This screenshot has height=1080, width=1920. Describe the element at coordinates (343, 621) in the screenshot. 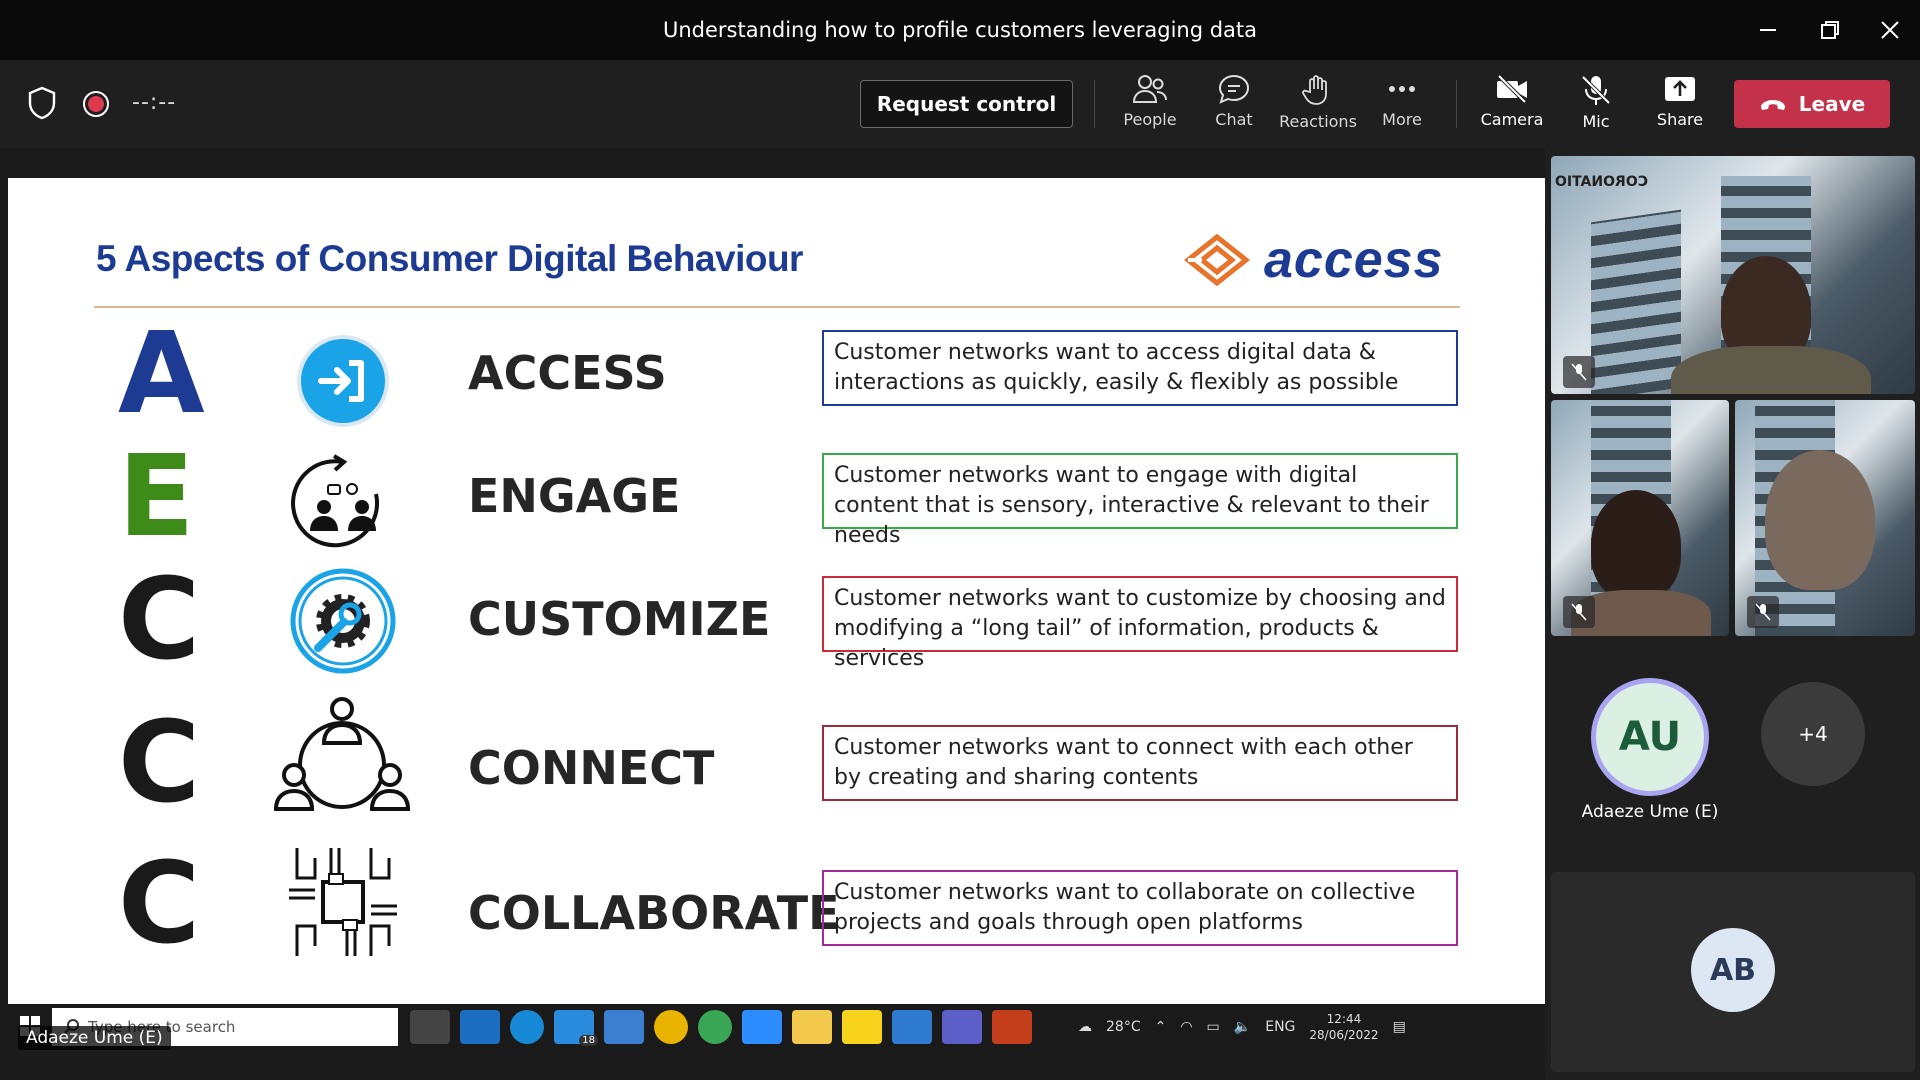

I see `gear-wrench-icon` at that location.